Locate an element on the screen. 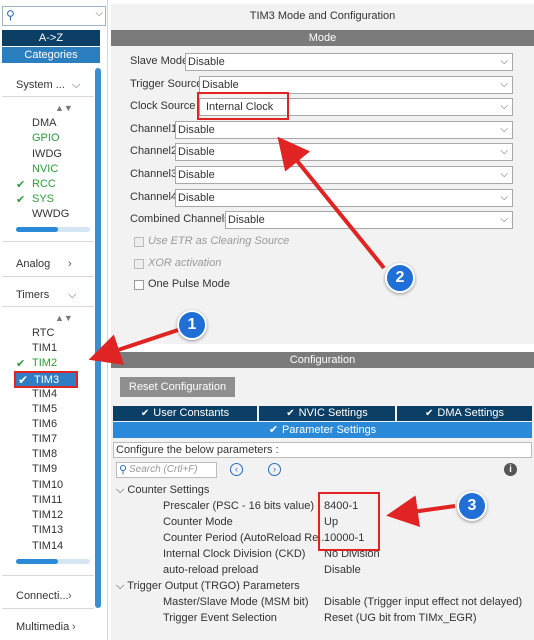 The width and height of the screenshot is (534, 640). search-input: ⚲ ⌵ is located at coordinates (54, 16).